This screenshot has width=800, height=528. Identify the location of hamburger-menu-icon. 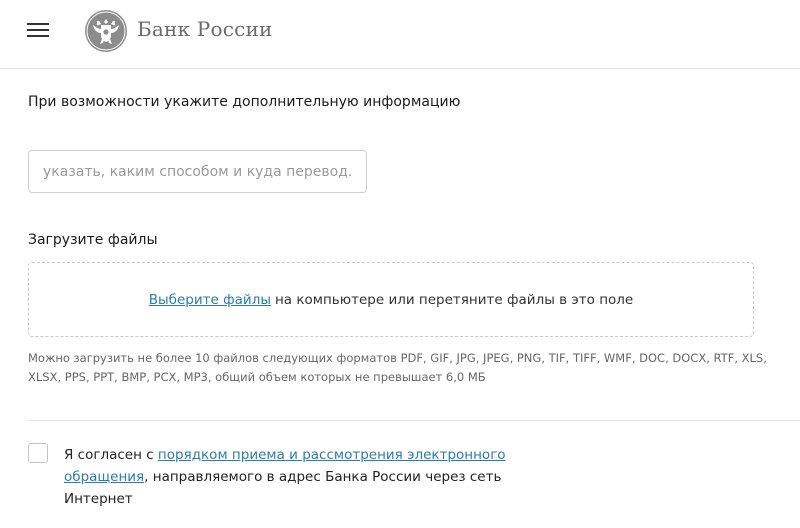
(38, 30).